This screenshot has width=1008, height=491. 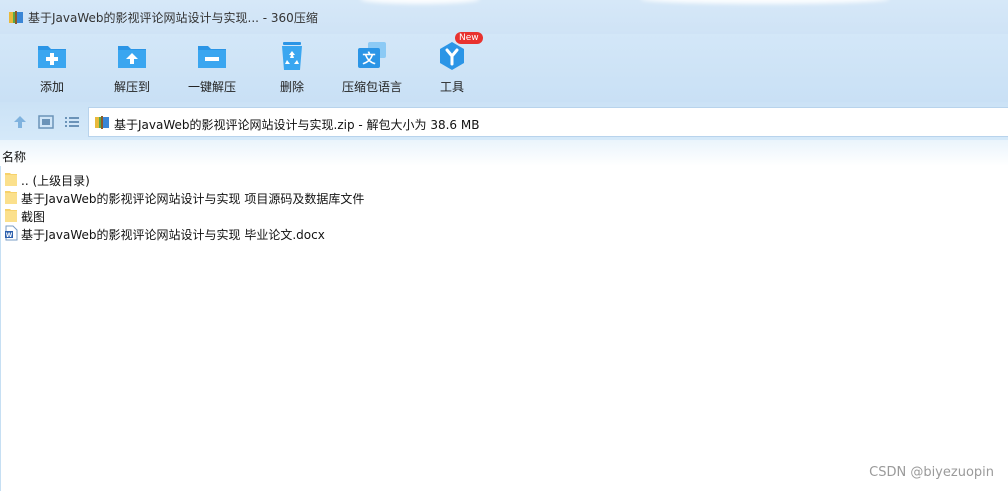 I want to click on list-item-name: 截图, so click(x=33, y=217).